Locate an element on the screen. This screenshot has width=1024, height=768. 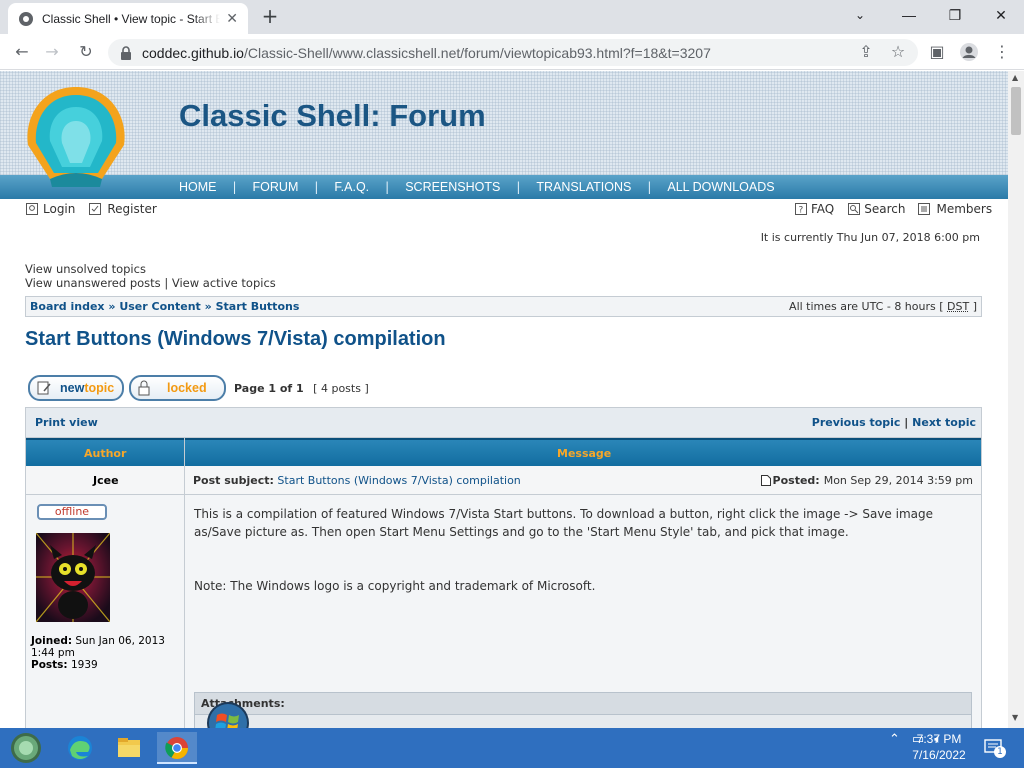
previous-topic-link: Previous topic is located at coordinates (856, 422).